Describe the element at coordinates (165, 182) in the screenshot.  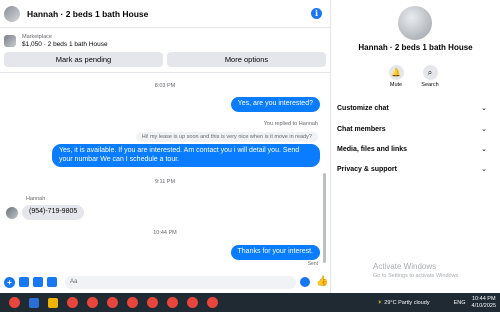
I see `timestamp: 9:11 PM` at that location.